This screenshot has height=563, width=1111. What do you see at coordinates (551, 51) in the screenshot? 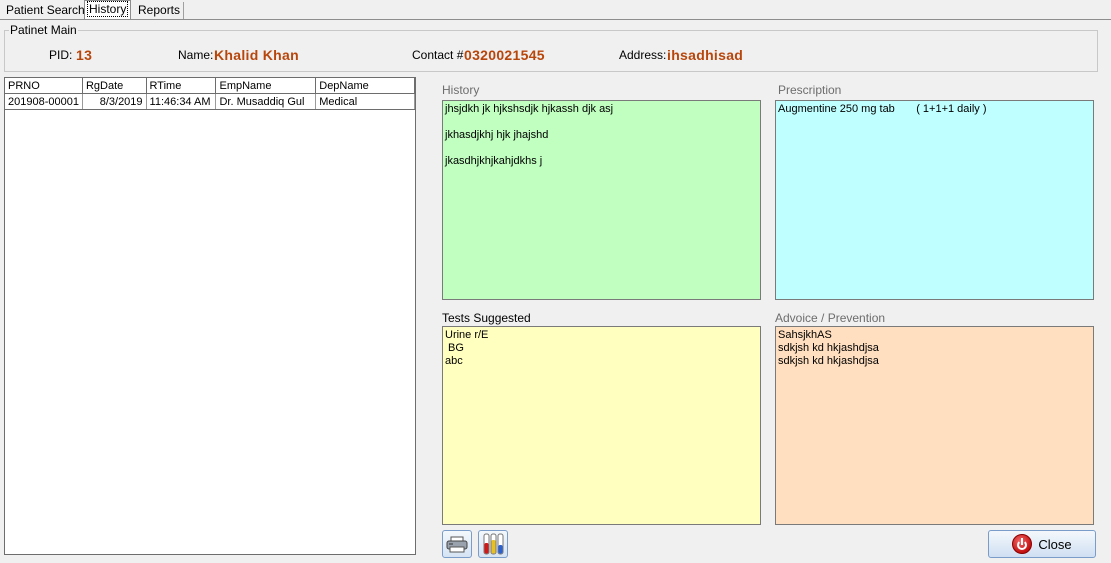
I see `patient-main-group` at bounding box center [551, 51].